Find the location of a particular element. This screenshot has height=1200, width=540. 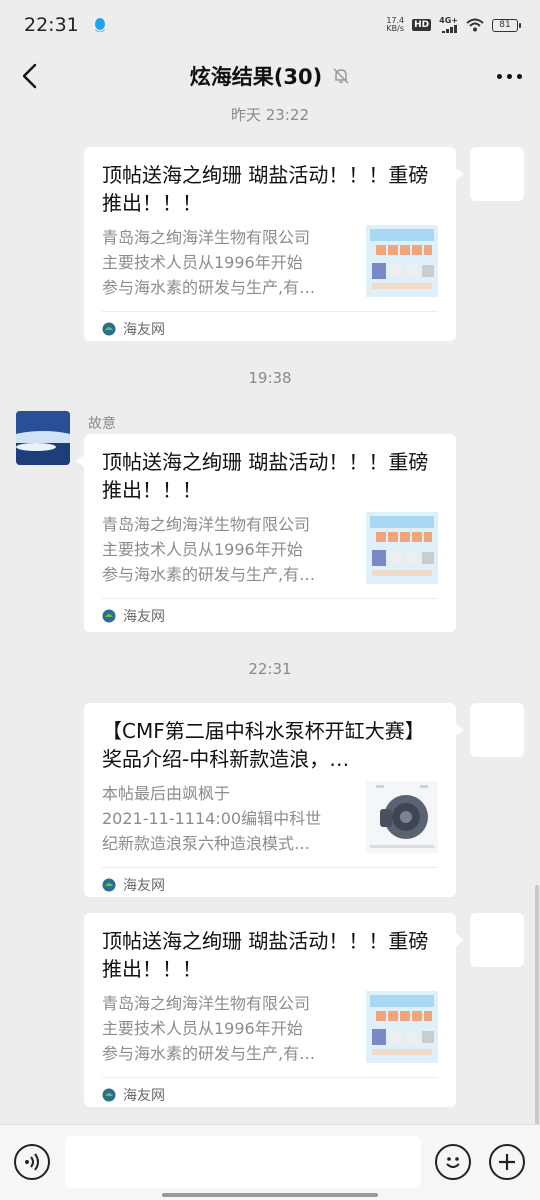

chat-header: 炫海结果(30) is located at coordinates (270, 76).